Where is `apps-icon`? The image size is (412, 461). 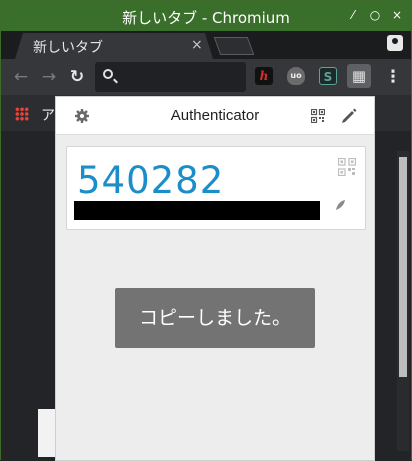 apps-icon is located at coordinates (22, 114).